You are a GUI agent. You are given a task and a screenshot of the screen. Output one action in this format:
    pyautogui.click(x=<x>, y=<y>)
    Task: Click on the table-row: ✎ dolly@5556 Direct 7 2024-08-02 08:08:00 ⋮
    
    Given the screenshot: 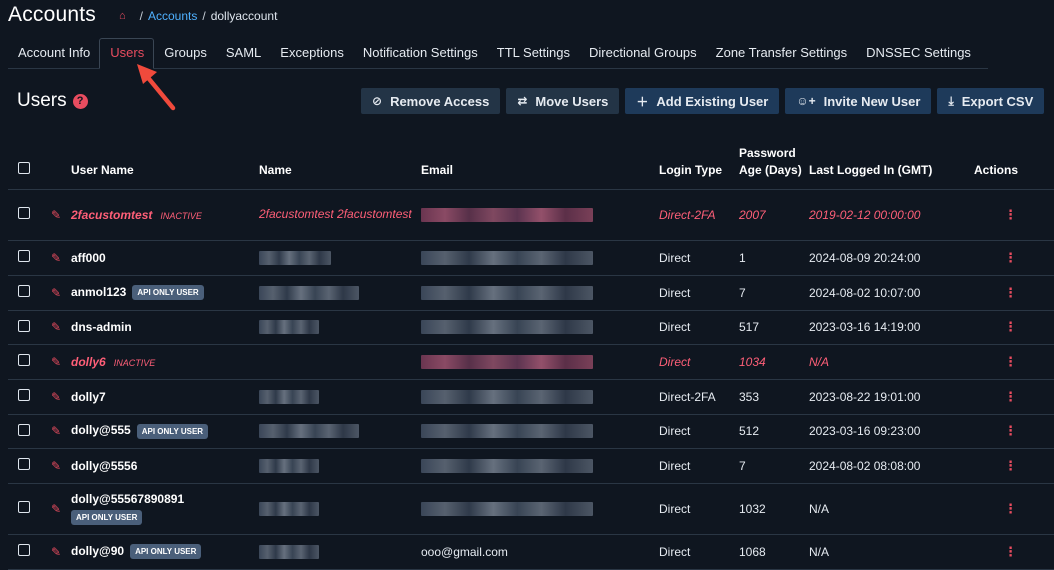 What is the action you would take?
    pyautogui.click(x=531, y=466)
    